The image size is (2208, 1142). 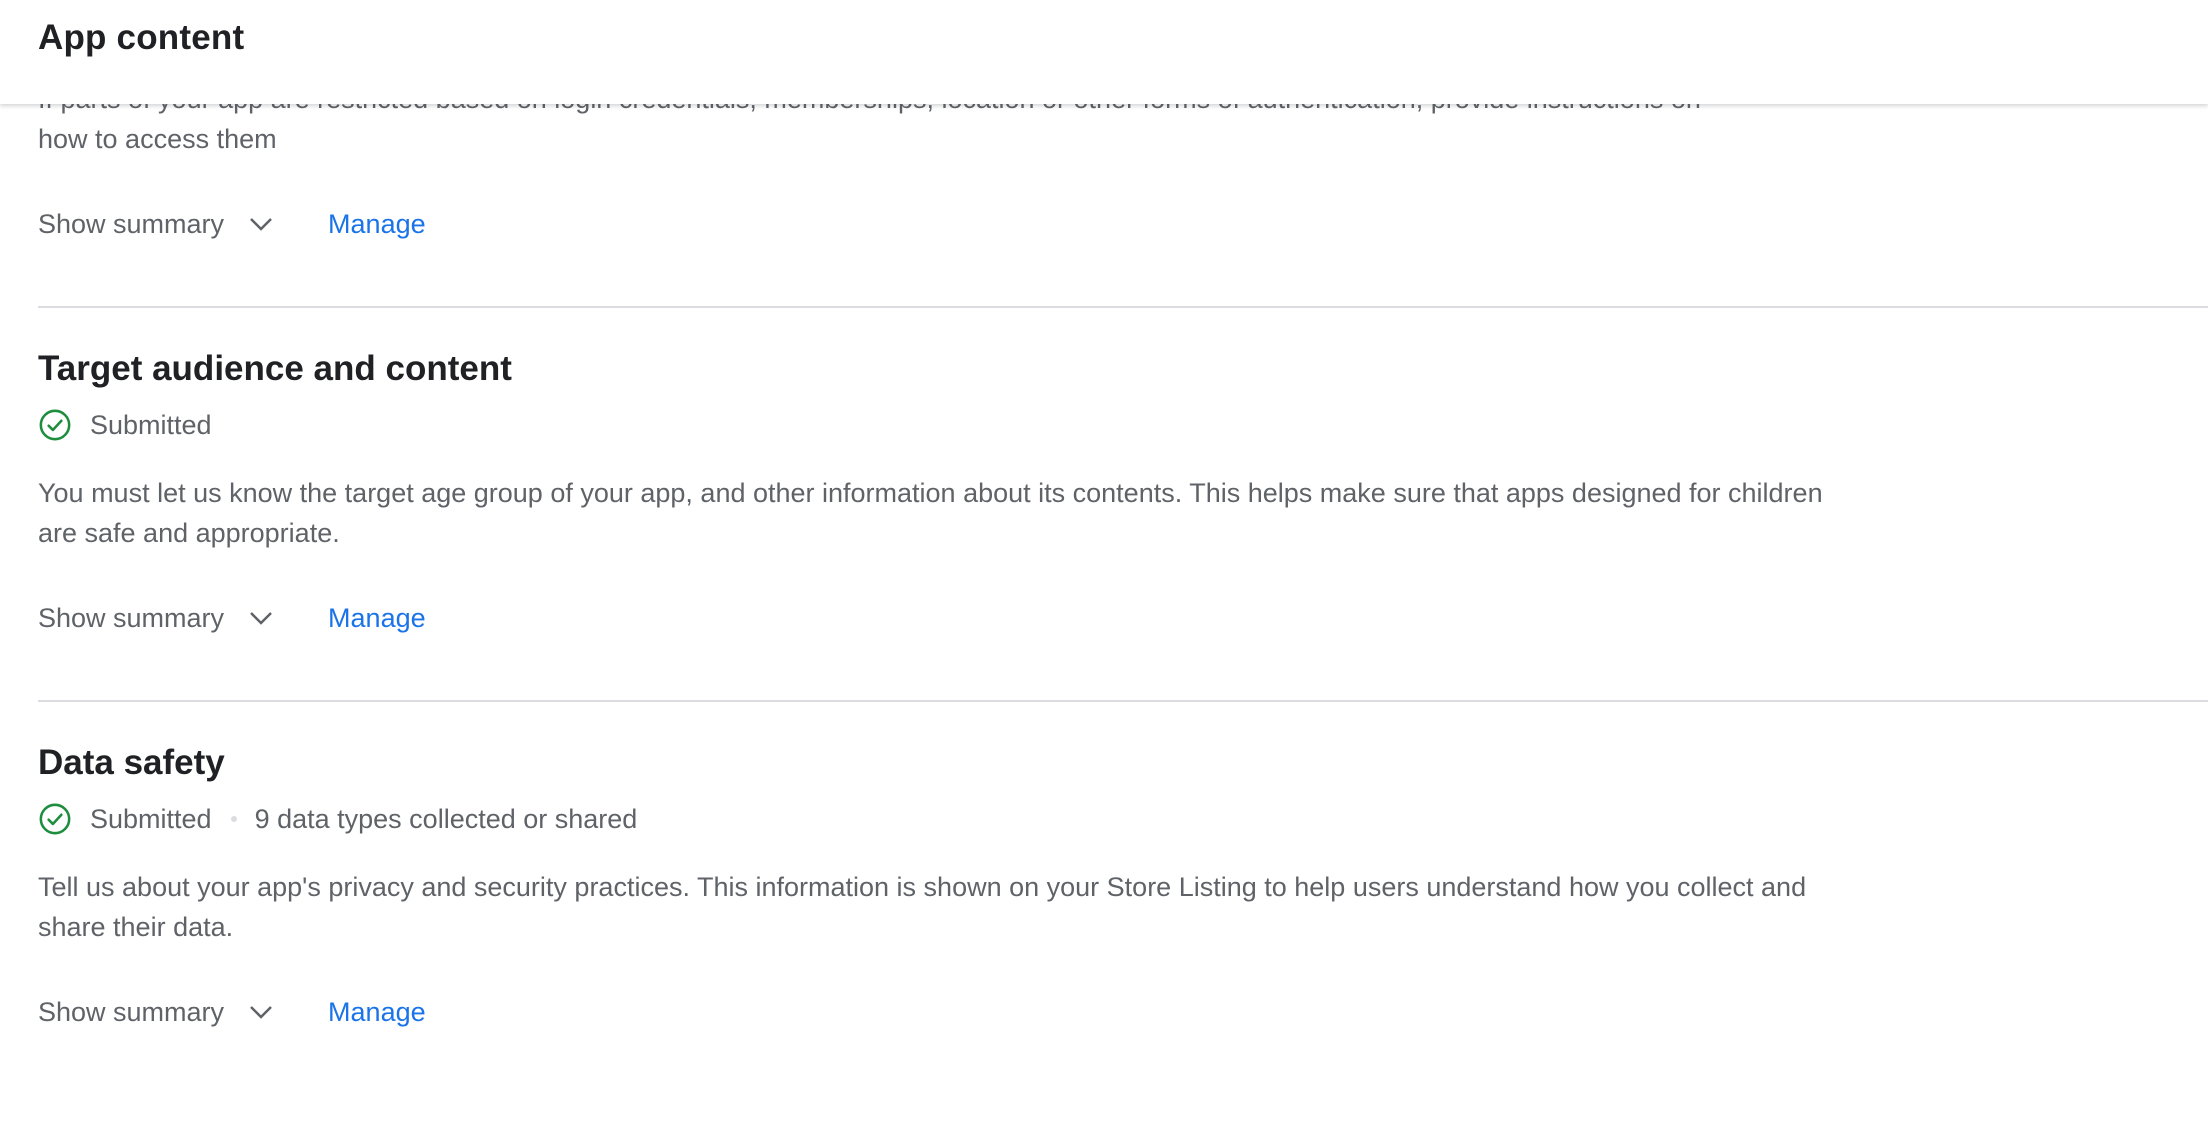 What do you see at coordinates (131, 762) in the screenshot?
I see `section-title-data-safety: Data safety` at bounding box center [131, 762].